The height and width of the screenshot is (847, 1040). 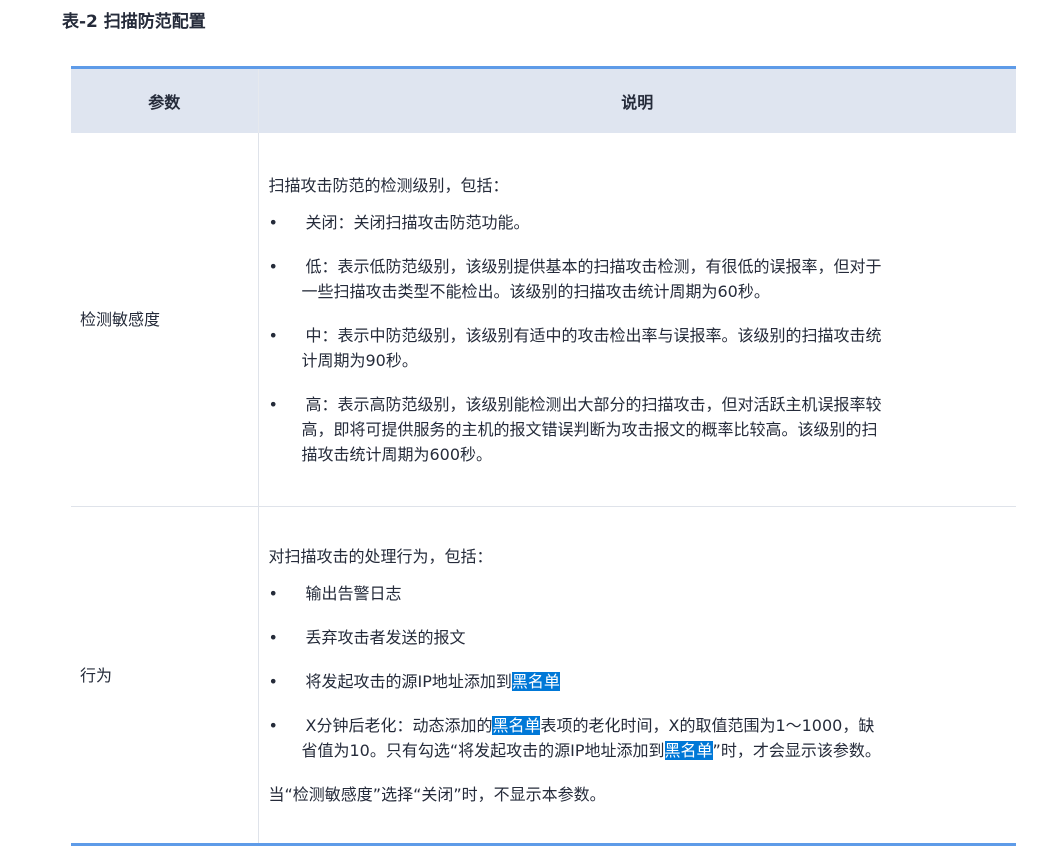 I want to click on header-param: 参数, so click(x=165, y=101).